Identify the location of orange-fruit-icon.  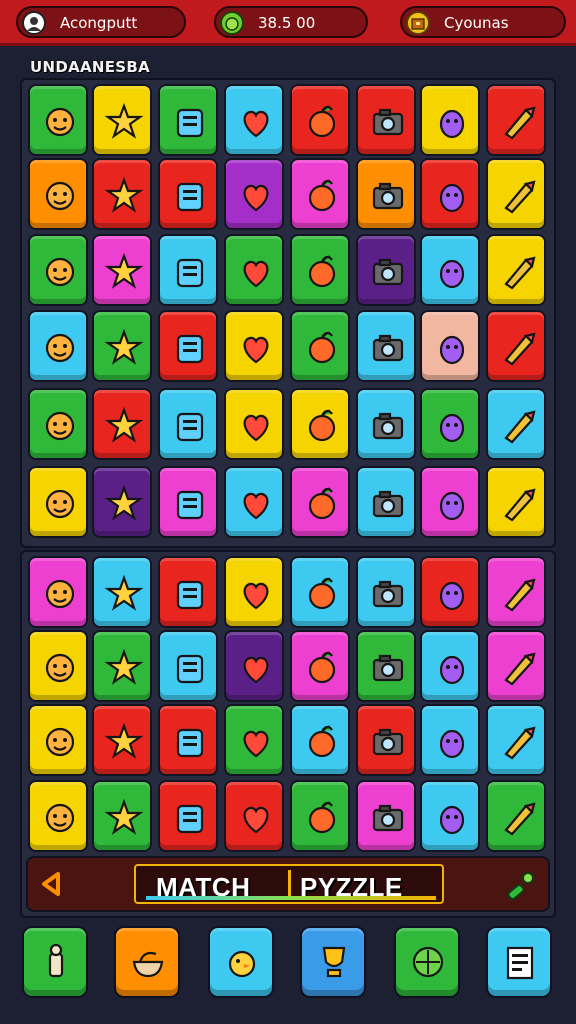
(190, 595).